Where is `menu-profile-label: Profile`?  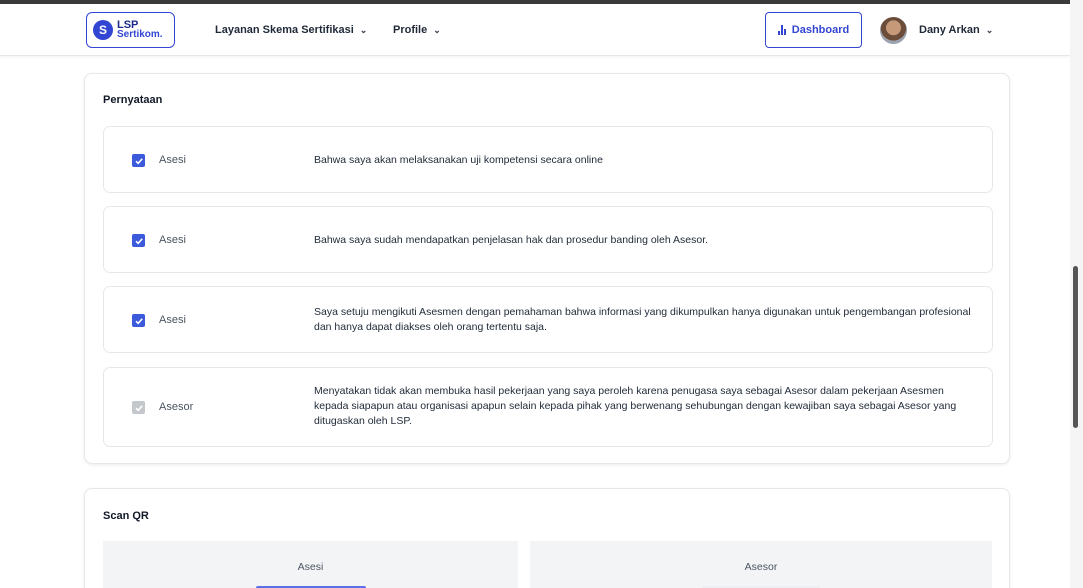 menu-profile-label: Profile is located at coordinates (410, 30).